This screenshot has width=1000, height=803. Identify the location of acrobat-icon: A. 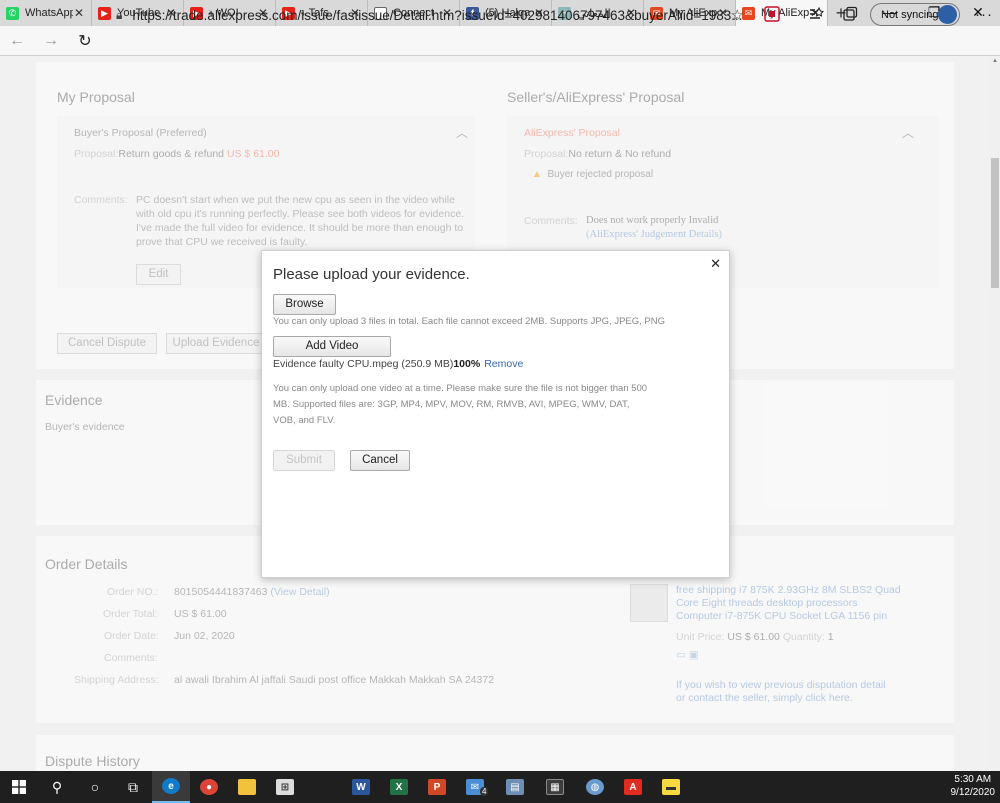
(633, 787).